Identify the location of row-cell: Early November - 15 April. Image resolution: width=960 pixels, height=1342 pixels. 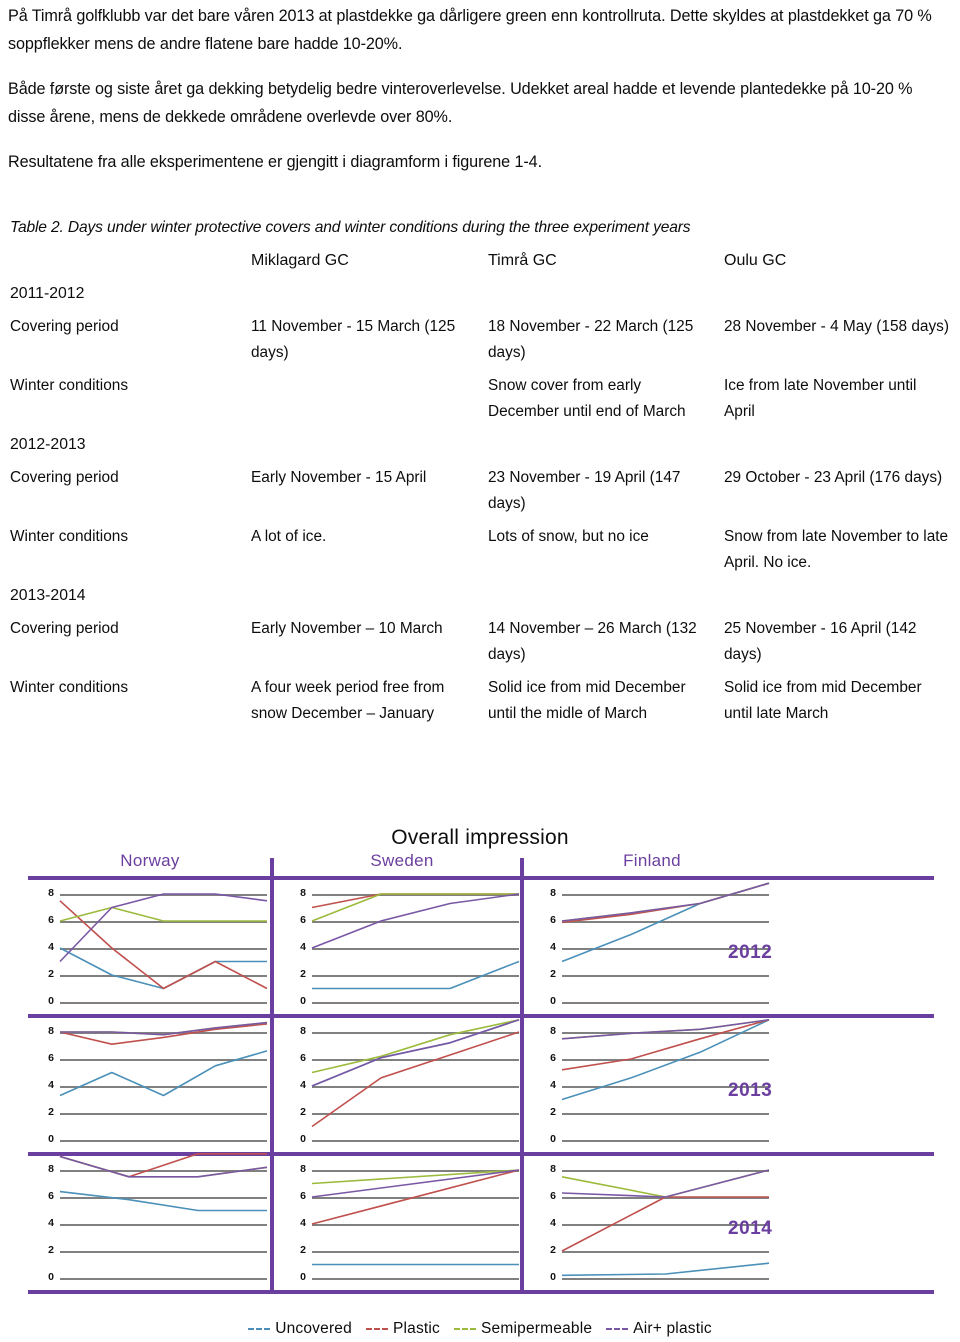
(339, 477).